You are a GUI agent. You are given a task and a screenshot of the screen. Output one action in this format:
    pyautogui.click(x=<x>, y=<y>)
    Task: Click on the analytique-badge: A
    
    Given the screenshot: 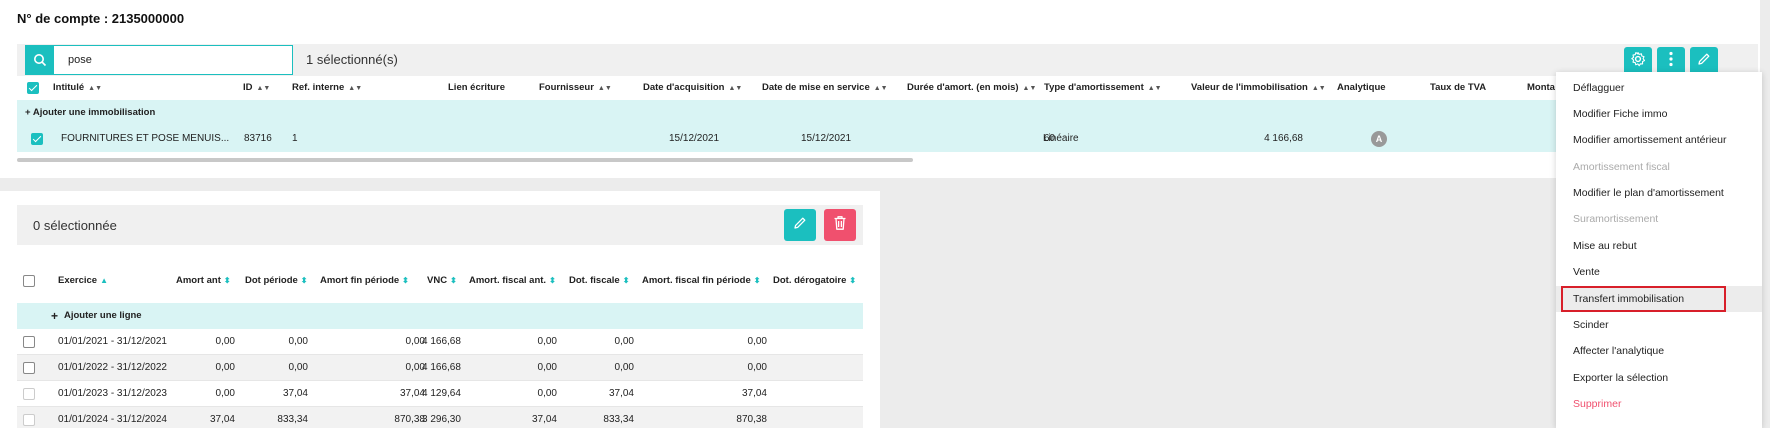 What is the action you would take?
    pyautogui.click(x=1379, y=139)
    